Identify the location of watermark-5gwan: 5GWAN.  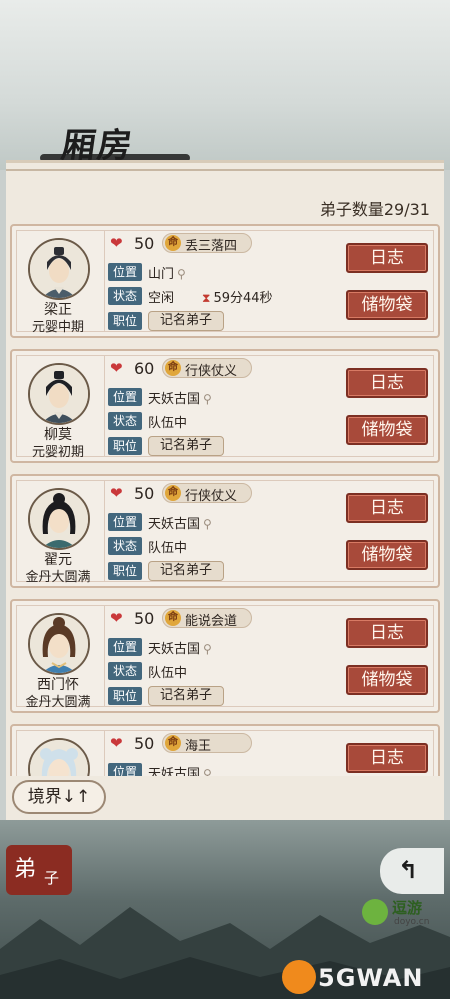
(365, 977).